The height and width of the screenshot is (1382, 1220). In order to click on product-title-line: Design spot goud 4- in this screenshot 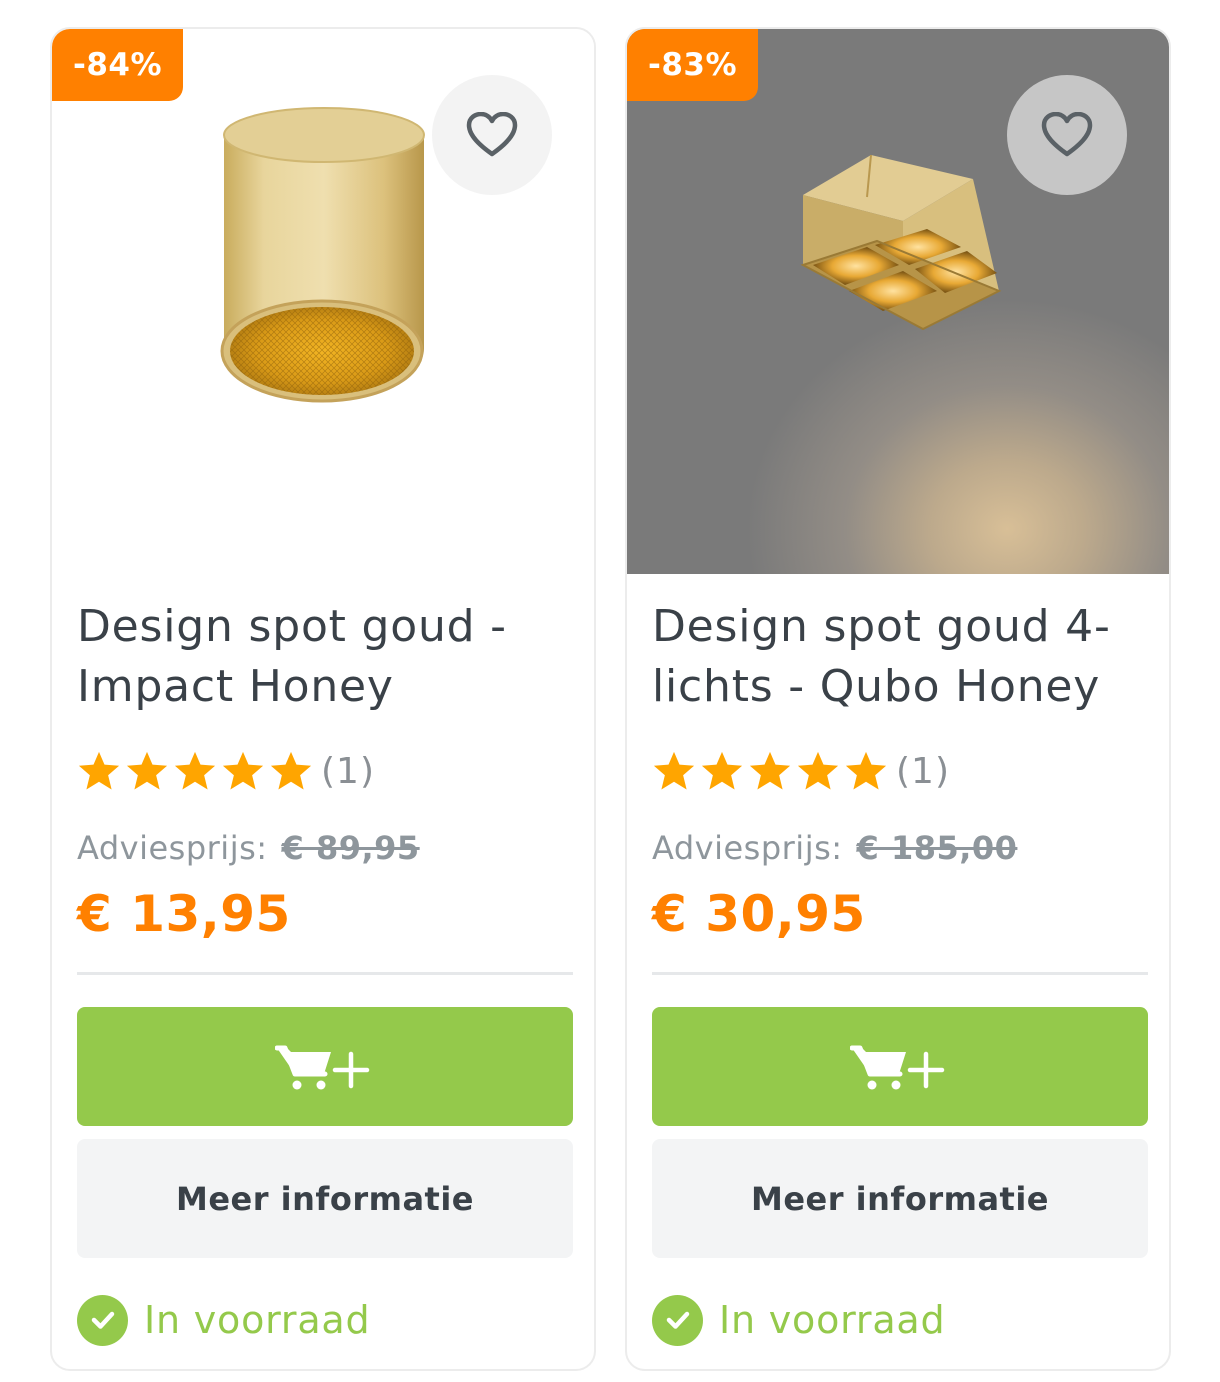, I will do `click(881, 626)`.